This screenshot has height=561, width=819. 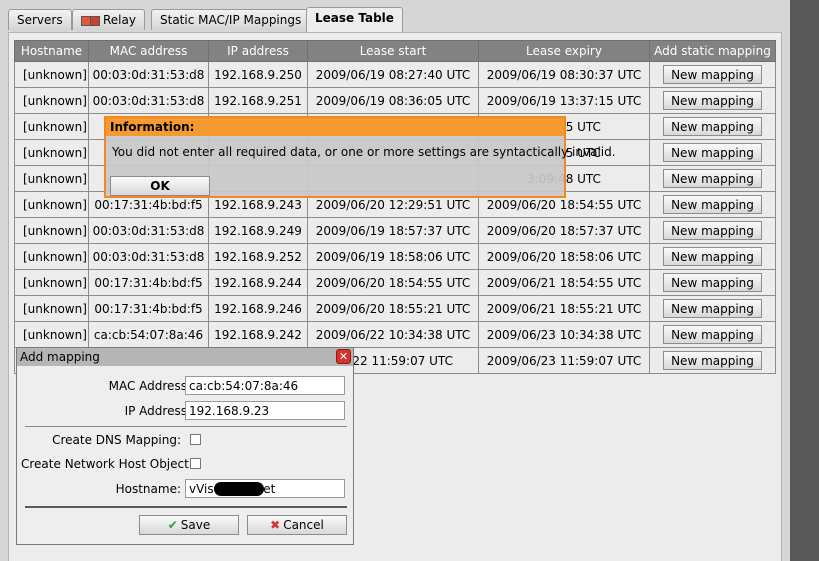 I want to click on cell-lease-expiry: 2009/06/19 08:30:37 UTC, so click(x=564, y=74).